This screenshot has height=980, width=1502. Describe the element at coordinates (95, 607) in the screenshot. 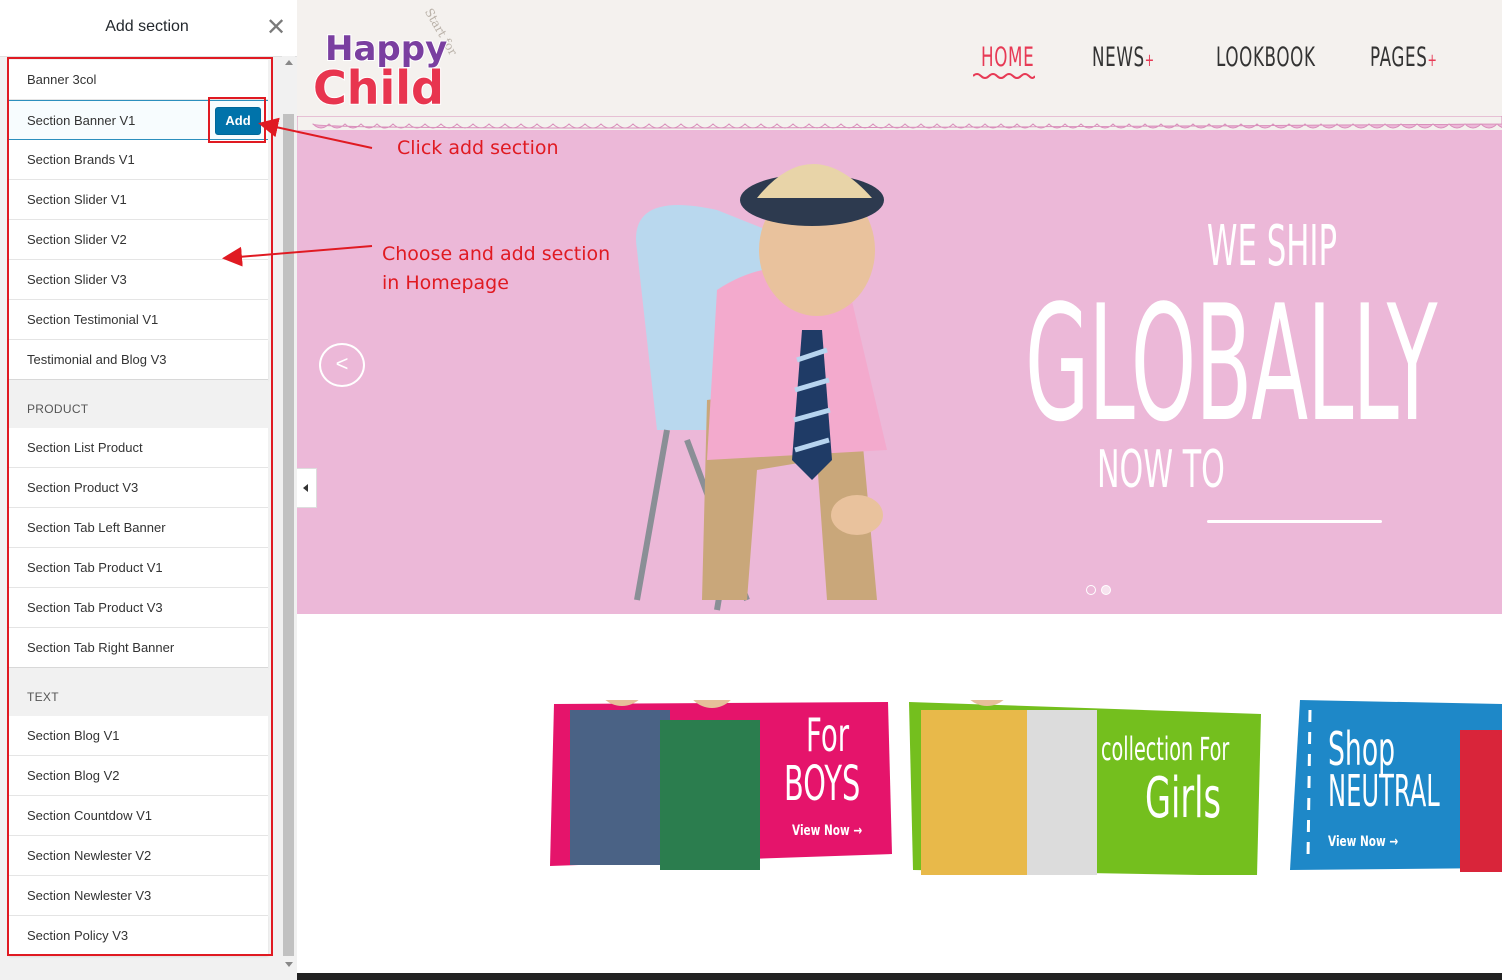

I see `list-item-label: Section Tab Product V3` at that location.